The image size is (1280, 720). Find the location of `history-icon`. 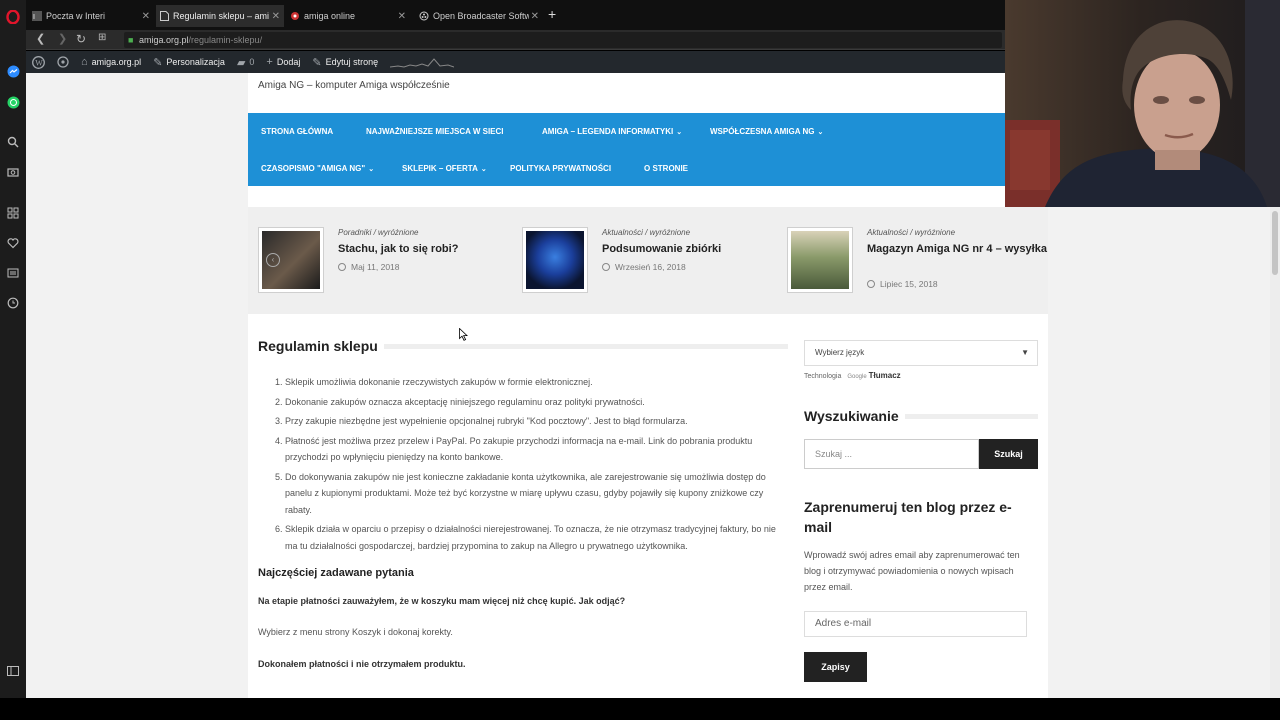

history-icon is located at coordinates (13, 303).